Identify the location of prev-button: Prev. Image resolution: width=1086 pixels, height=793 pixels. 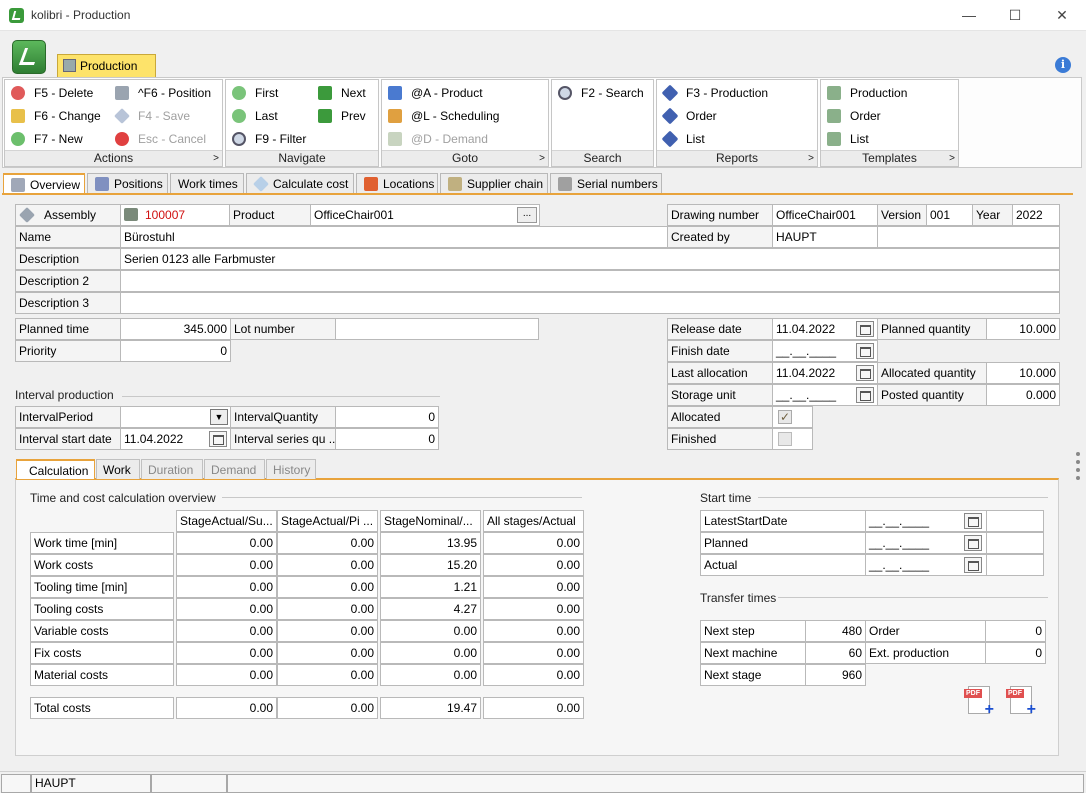
(342, 116).